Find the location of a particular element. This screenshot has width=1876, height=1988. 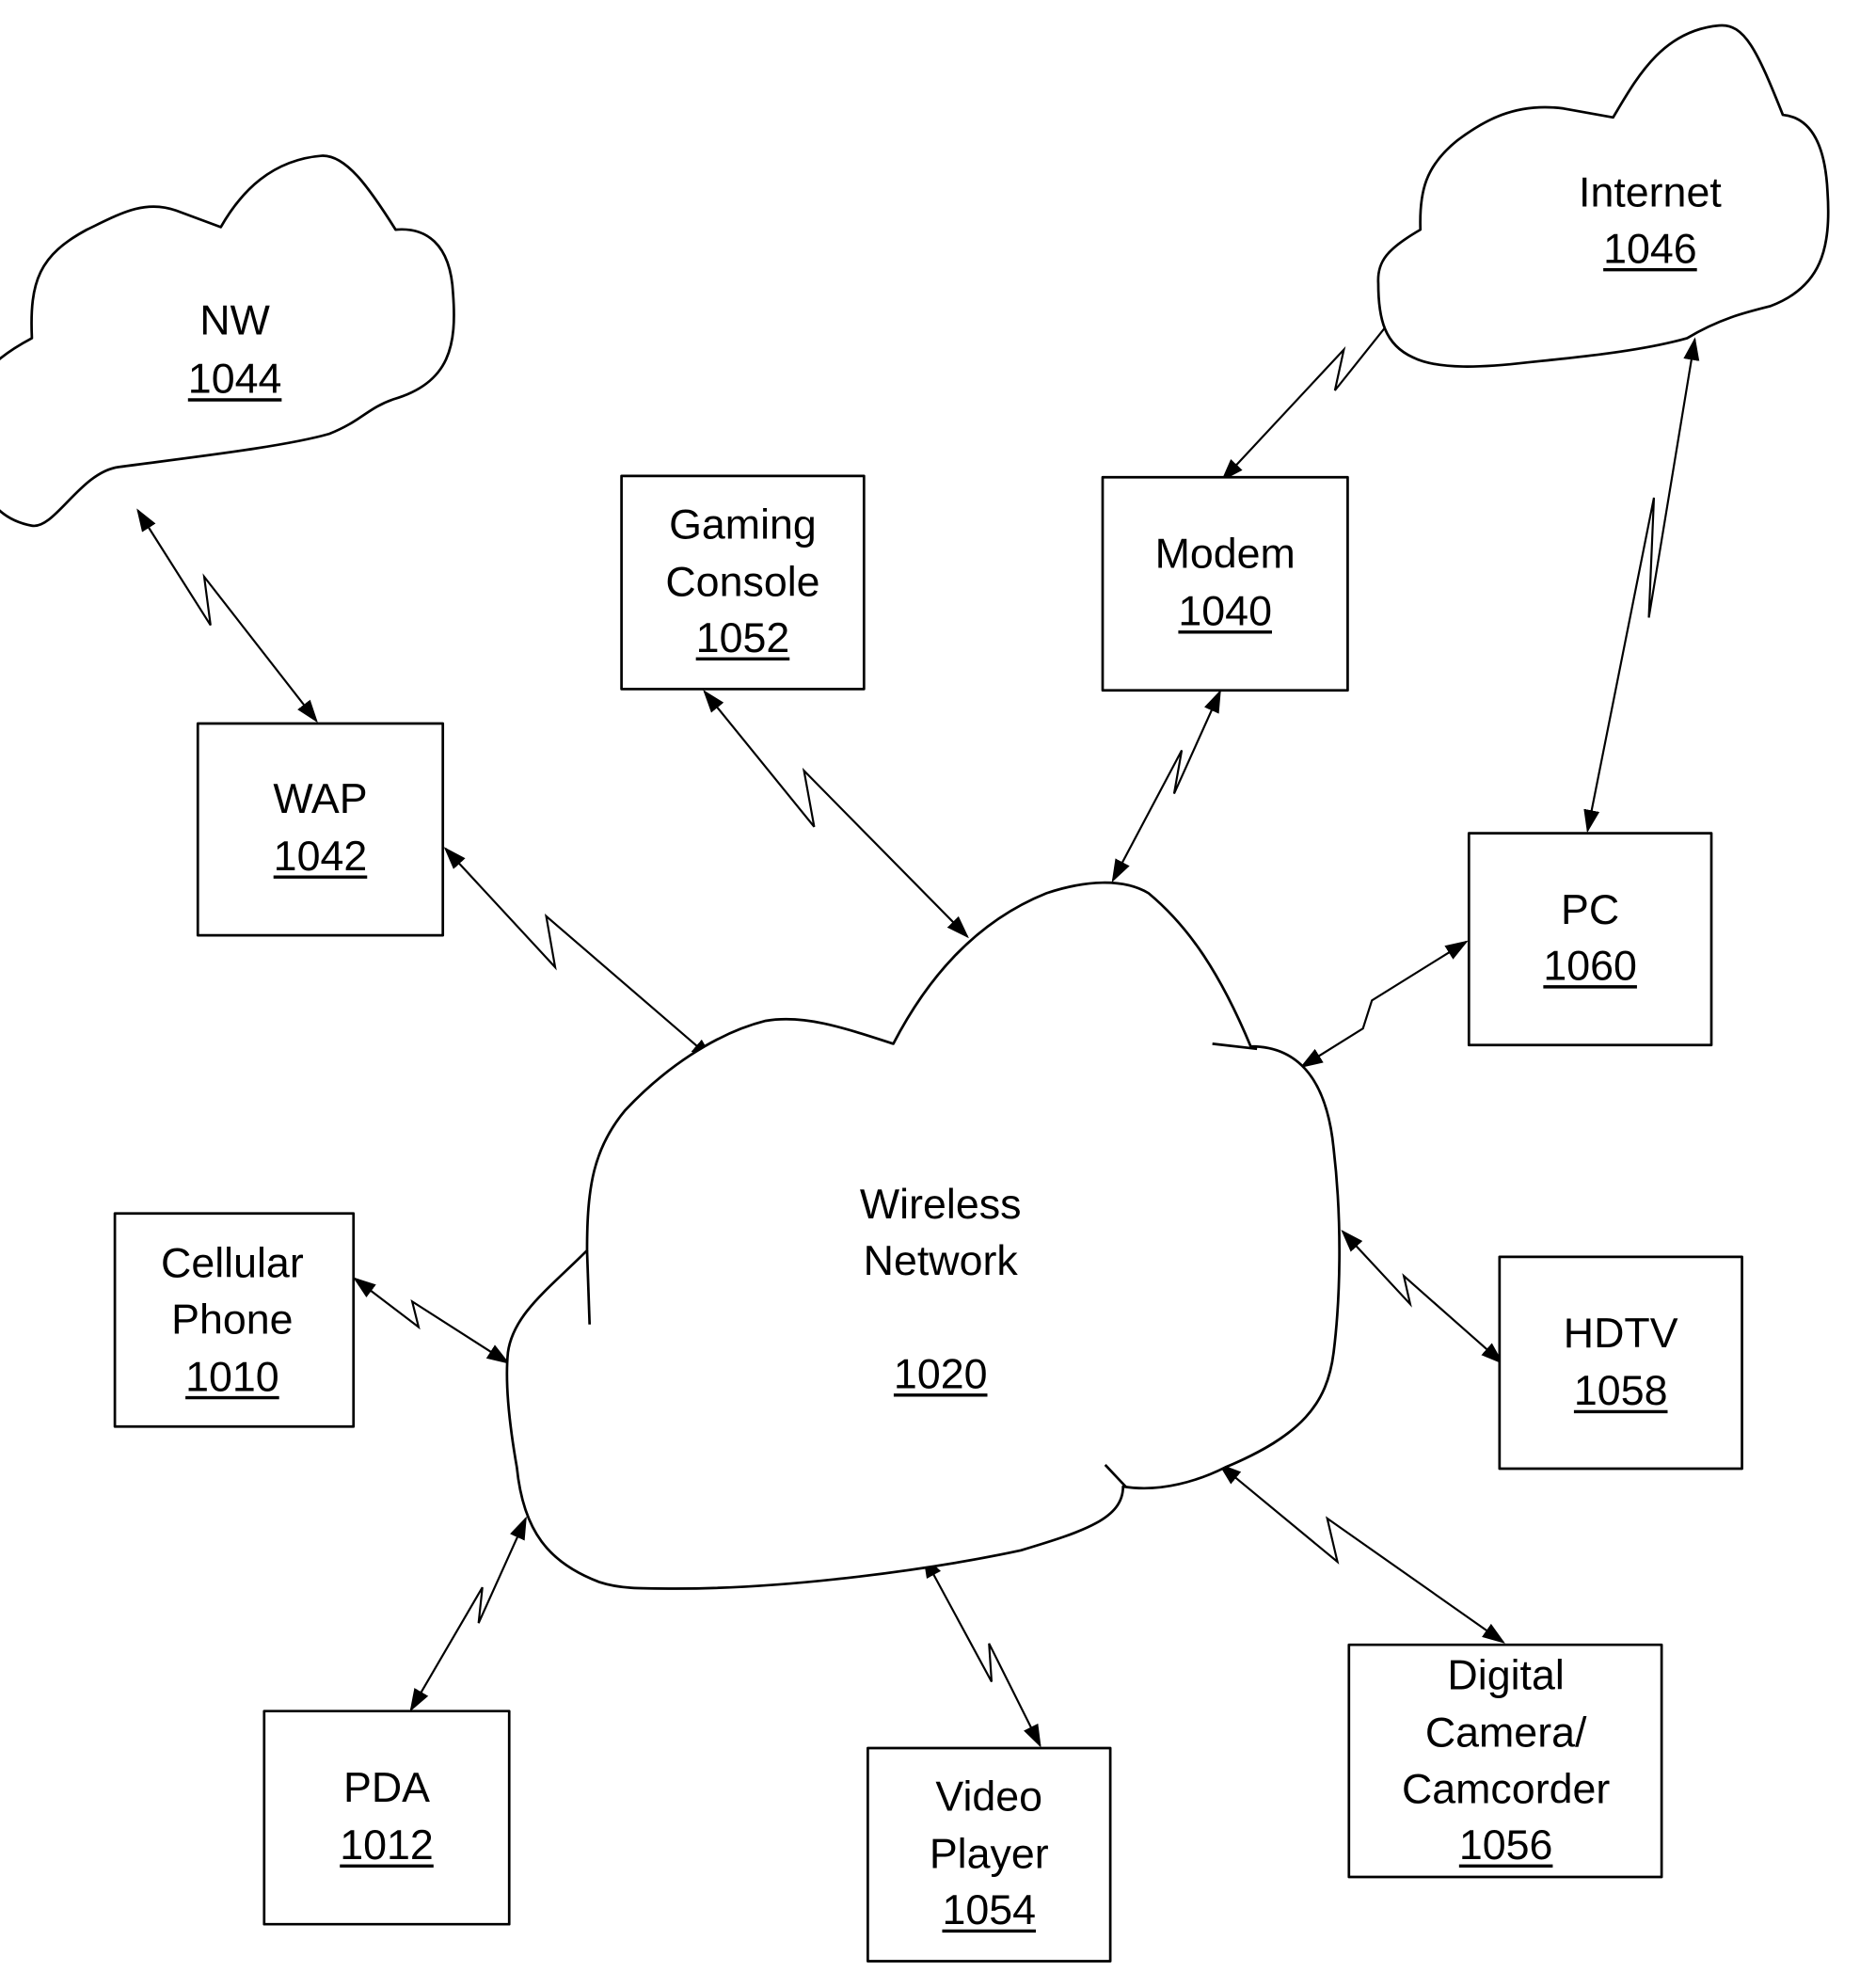

link-gaming-wireless is located at coordinates (836, 814).